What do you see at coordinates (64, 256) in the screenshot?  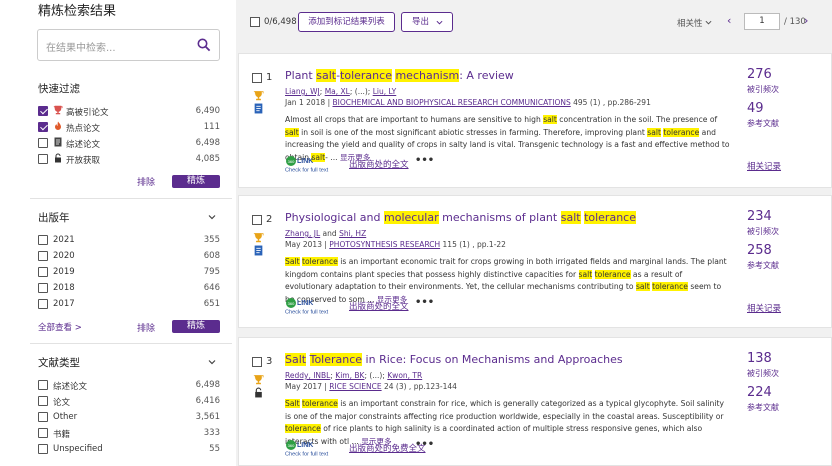 I see `filter-label: 2020` at bounding box center [64, 256].